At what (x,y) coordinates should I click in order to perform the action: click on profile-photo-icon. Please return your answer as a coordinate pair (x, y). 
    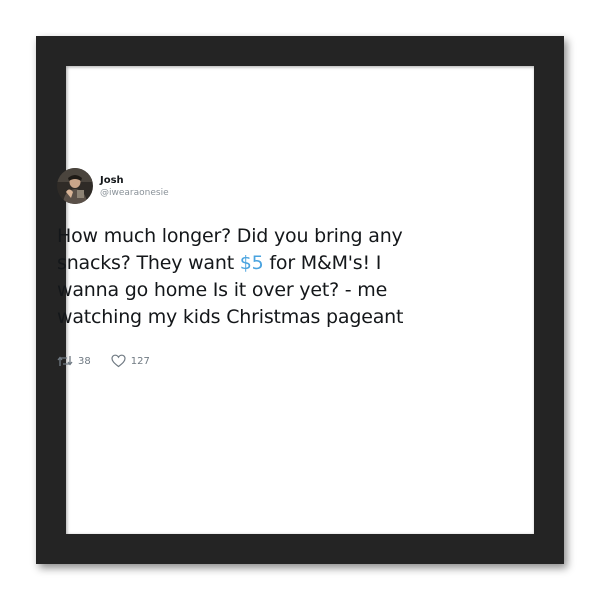
    Looking at the image, I should click on (75, 186).